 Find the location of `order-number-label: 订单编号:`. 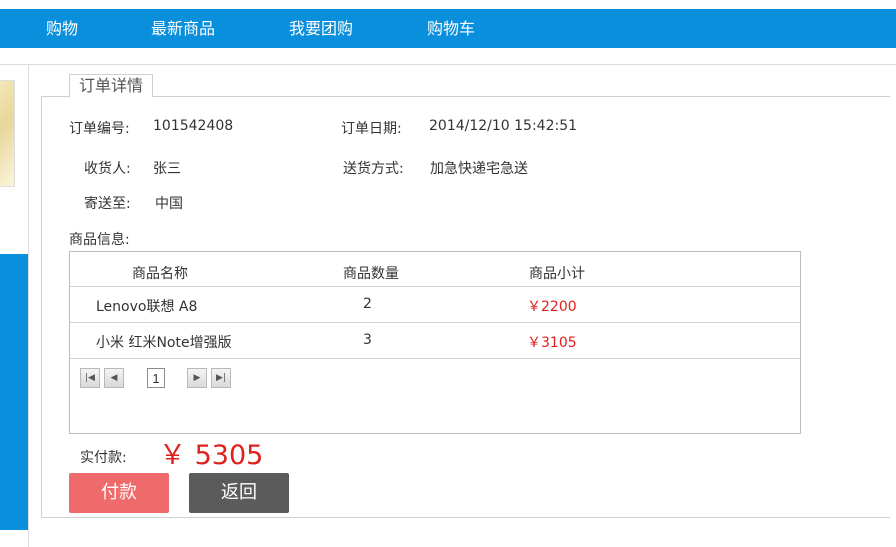

order-number-label: 订单编号: is located at coordinates (99, 129).